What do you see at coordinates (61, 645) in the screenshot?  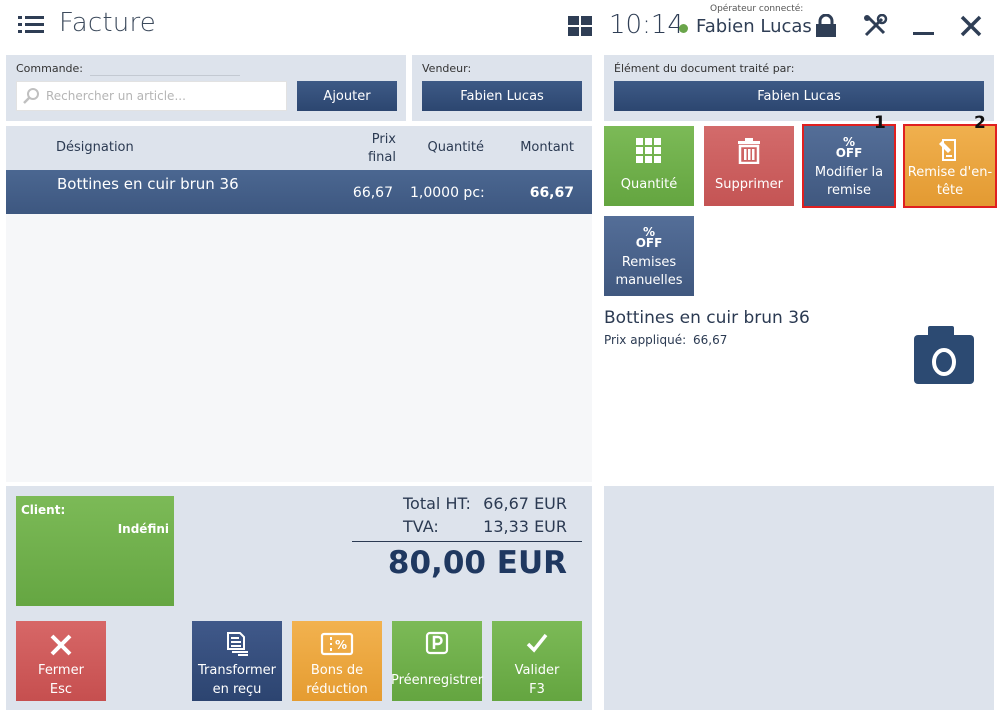 I see `close-x-icon` at bounding box center [61, 645].